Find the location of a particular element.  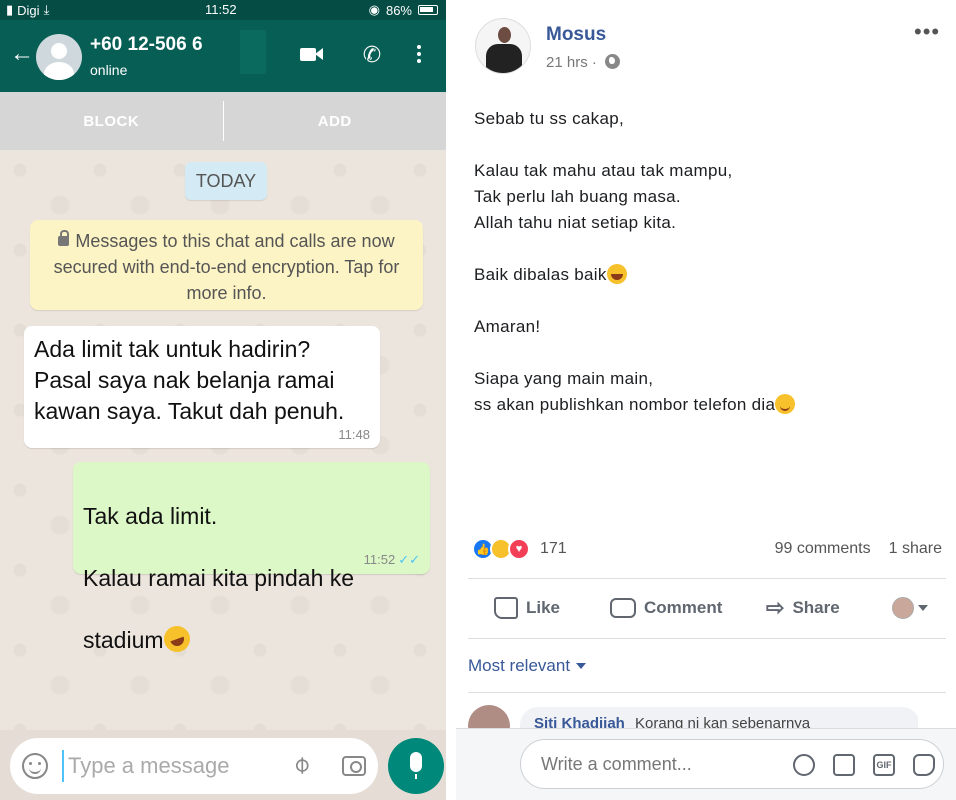

block-add-bar: BLOCK ADD is located at coordinates (223, 121).